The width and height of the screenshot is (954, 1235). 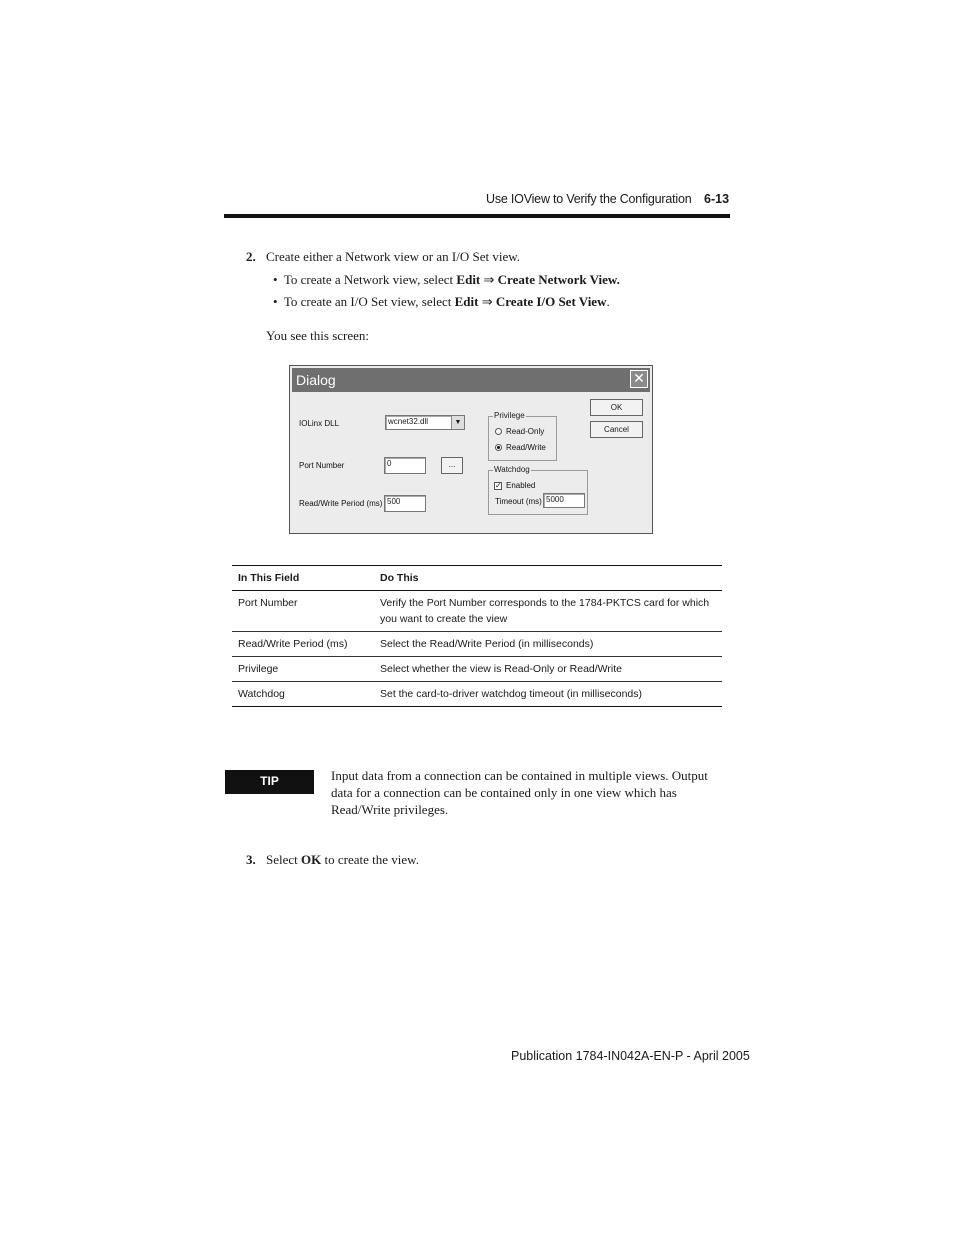 What do you see at coordinates (589, 199) in the screenshot?
I see `running-header-title: Use IOView to Verify the Configuration` at bounding box center [589, 199].